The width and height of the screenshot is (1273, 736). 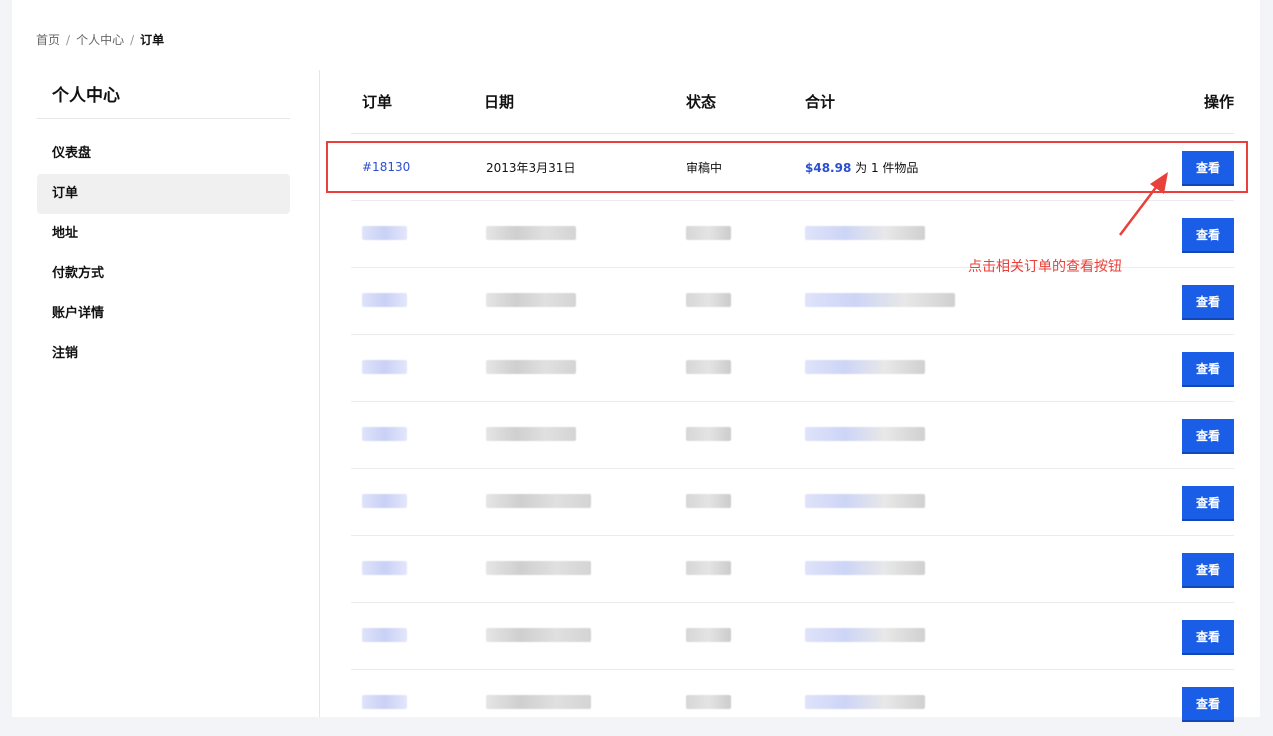 What do you see at coordinates (163, 154) in the screenshot?
I see `sidebar-item-dashboard: 仪表盘` at bounding box center [163, 154].